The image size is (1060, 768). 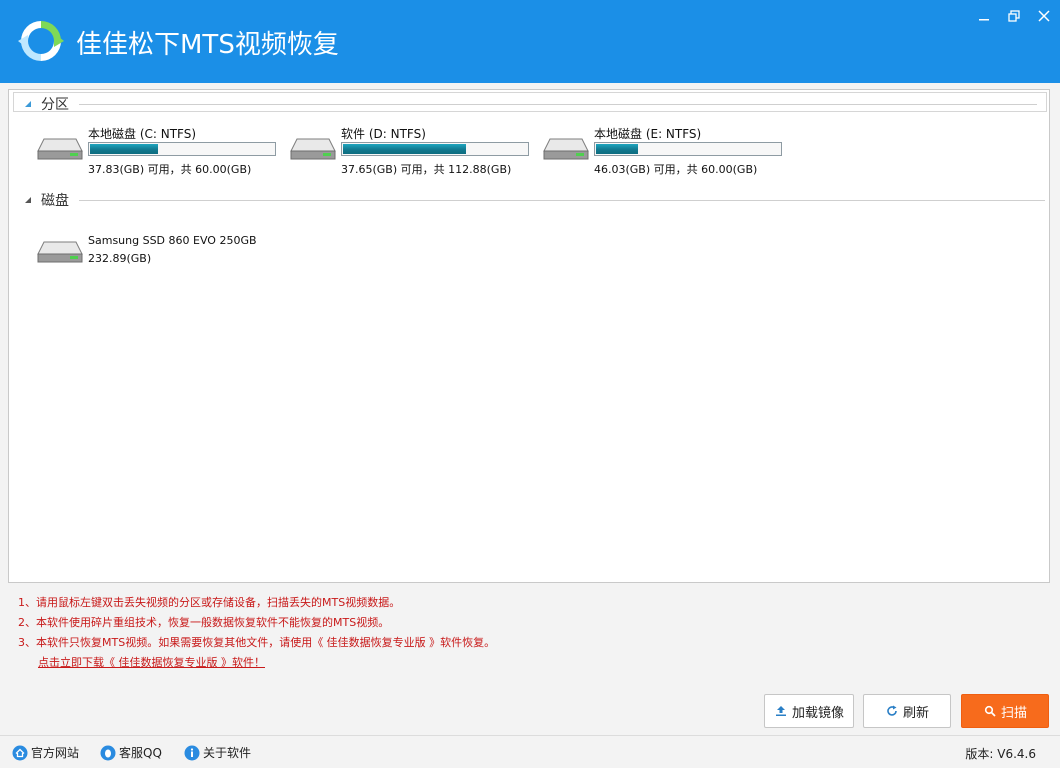 What do you see at coordinates (676, 169) in the screenshot?
I see `partition-free-space: 46.03(GB) 可用，共 60.00(GB)` at bounding box center [676, 169].